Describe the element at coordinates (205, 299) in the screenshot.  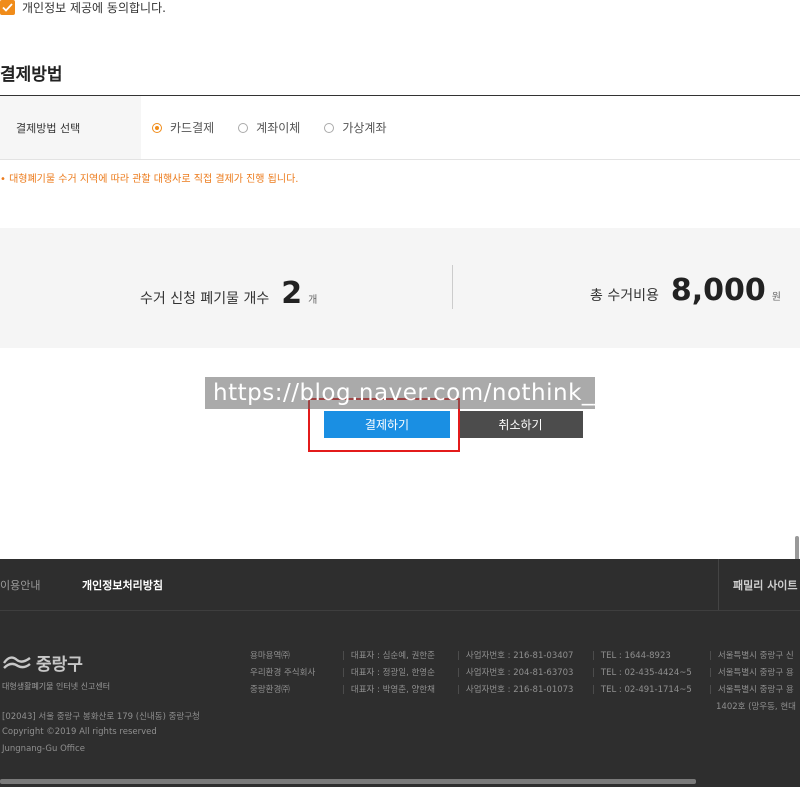
I see `count-label: 수거 신청 폐기물 개수` at that location.